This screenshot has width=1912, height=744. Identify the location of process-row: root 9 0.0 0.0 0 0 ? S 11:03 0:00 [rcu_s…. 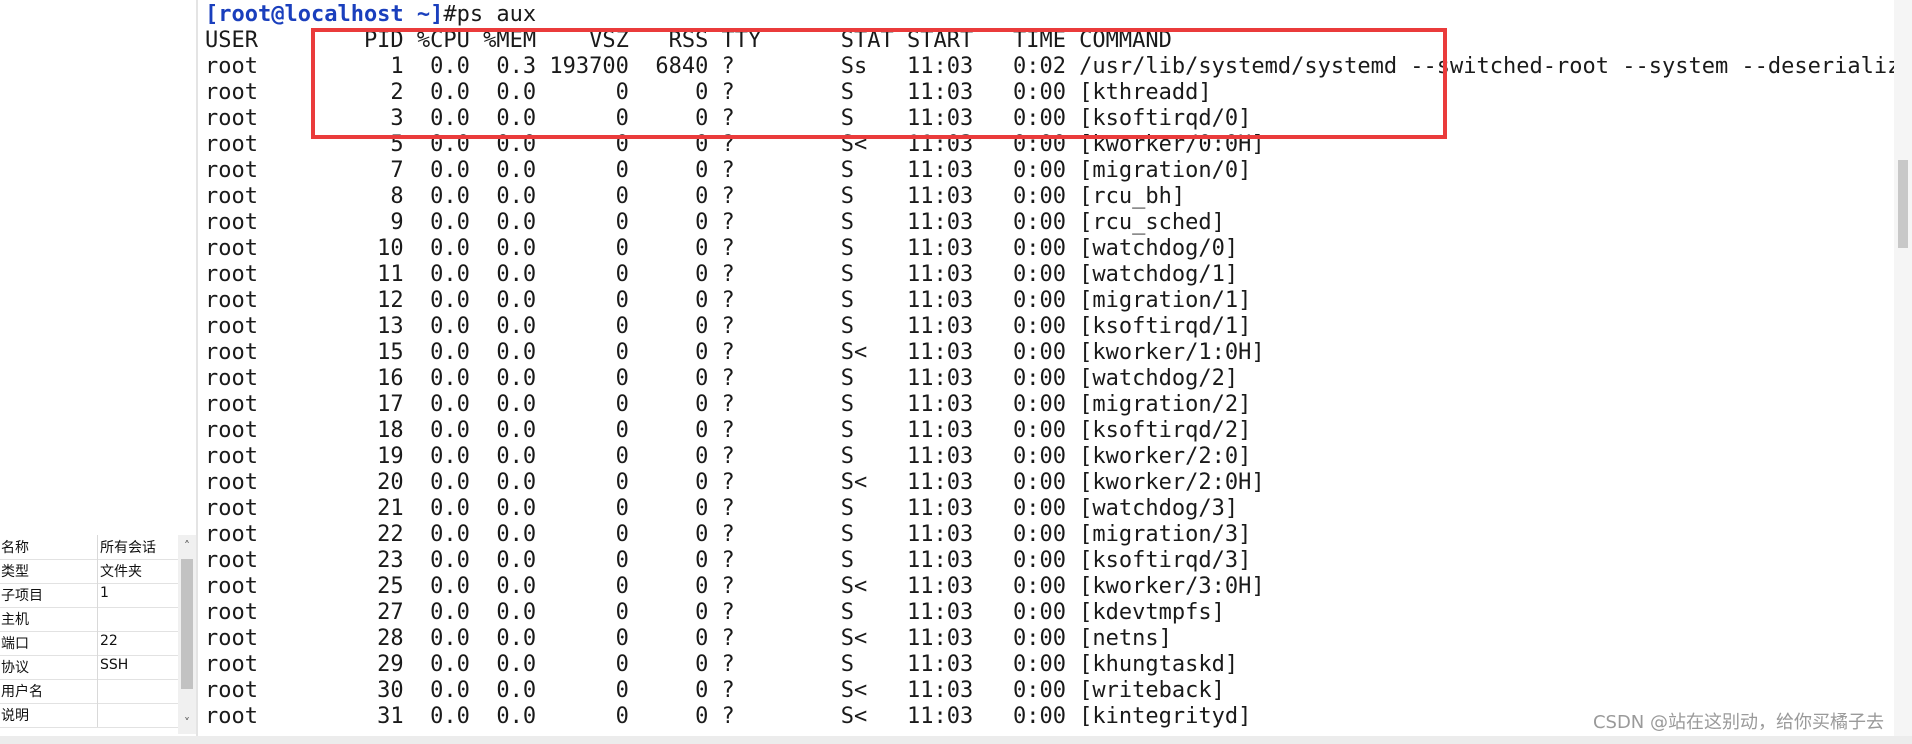
(715, 222).